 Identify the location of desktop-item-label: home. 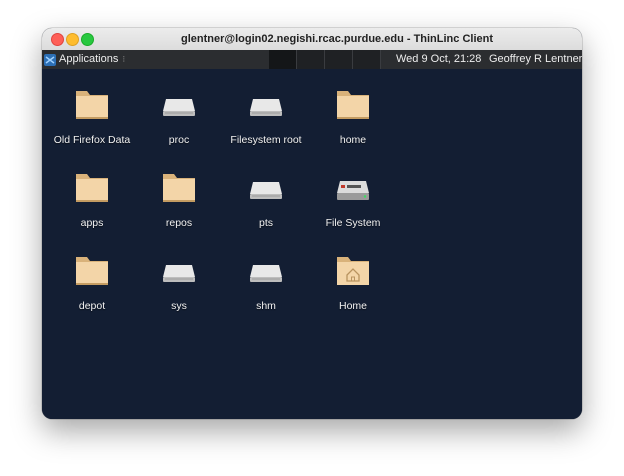
(353, 140).